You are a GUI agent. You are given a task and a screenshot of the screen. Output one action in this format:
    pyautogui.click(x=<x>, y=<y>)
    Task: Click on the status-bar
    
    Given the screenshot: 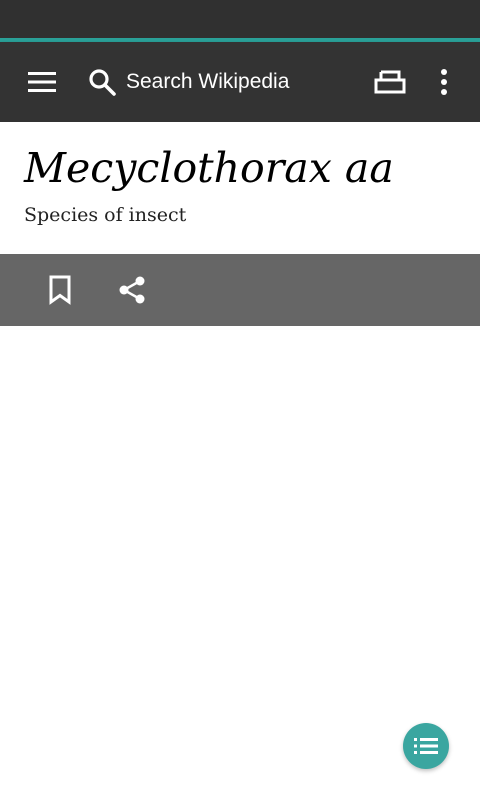 What is the action you would take?
    pyautogui.click(x=240, y=19)
    